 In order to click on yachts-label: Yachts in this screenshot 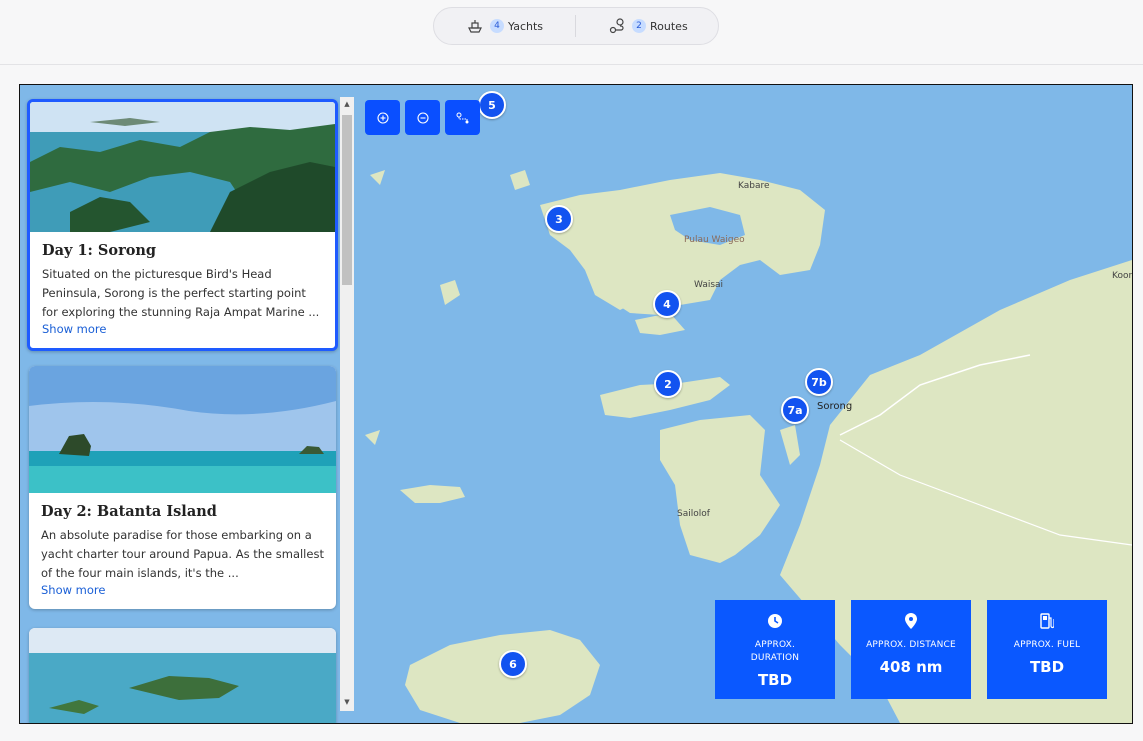, I will do `click(526, 26)`.